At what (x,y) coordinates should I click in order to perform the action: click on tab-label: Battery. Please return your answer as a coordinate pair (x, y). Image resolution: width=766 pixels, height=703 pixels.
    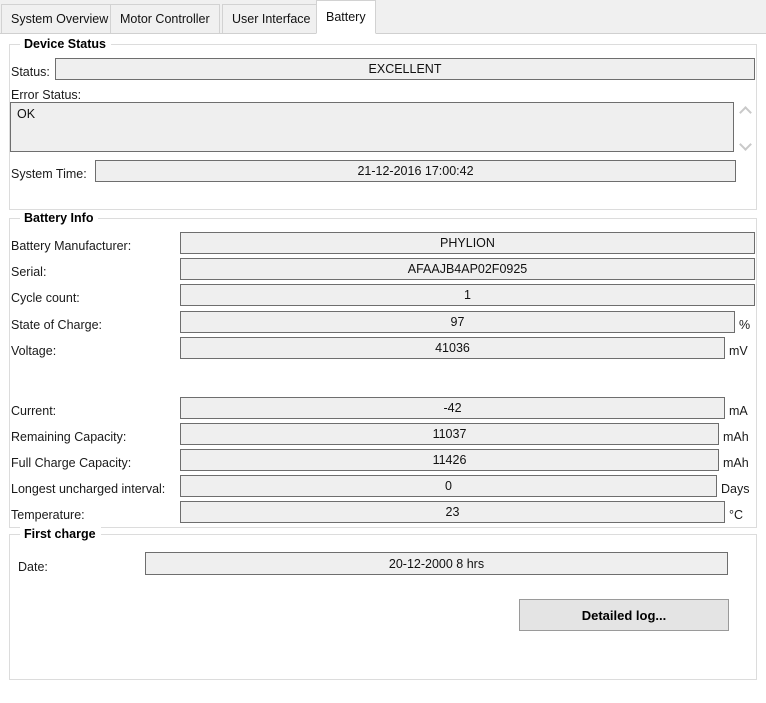
    Looking at the image, I should click on (346, 17).